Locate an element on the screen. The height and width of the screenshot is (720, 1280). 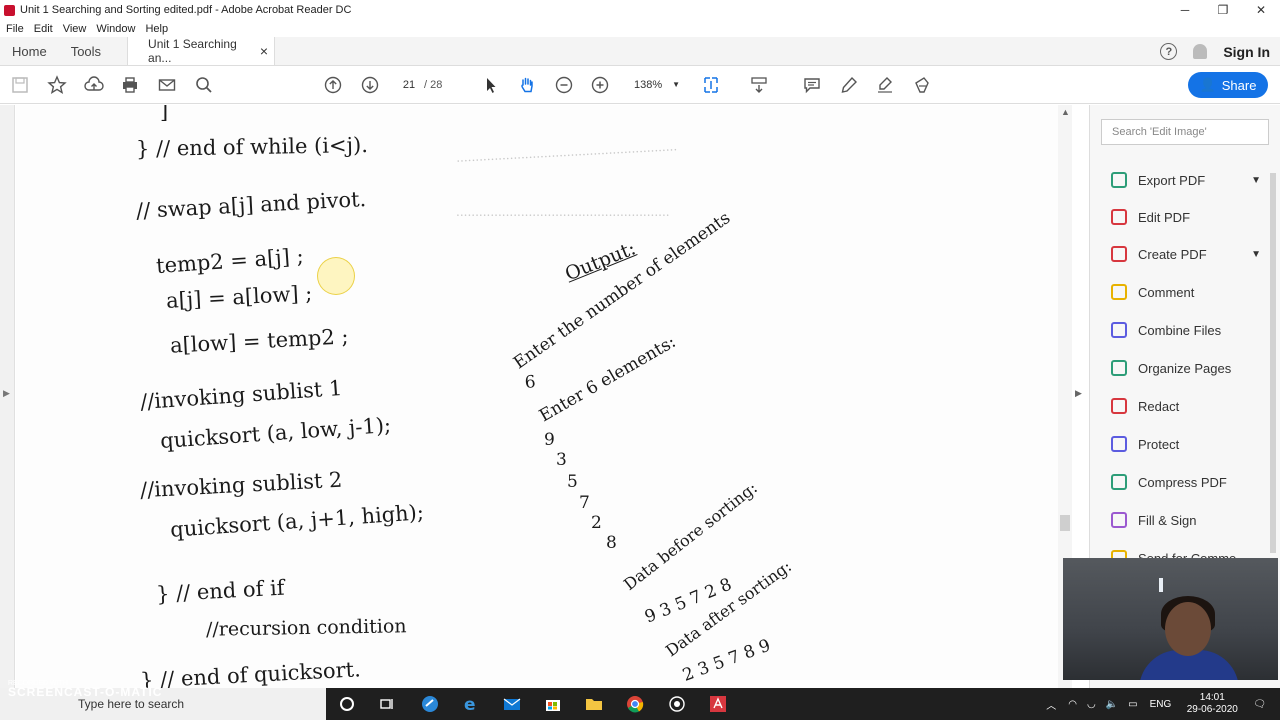
task-view-icon is located at coordinates (387, 704).